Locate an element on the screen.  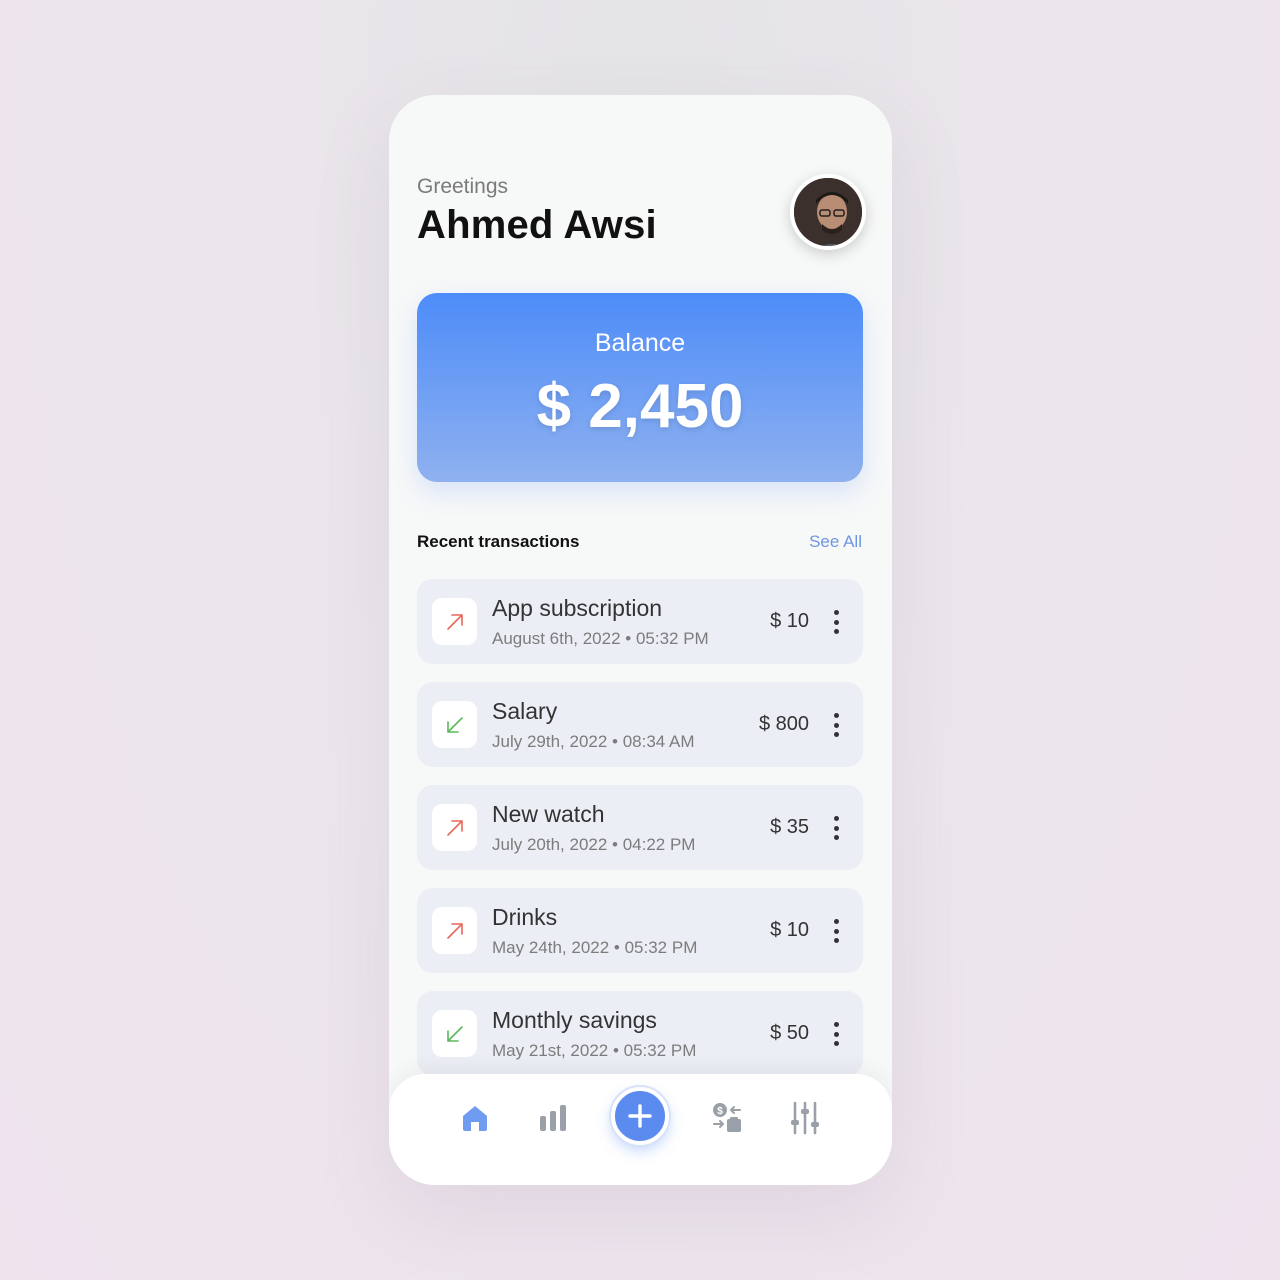
bottom-navigation: $ is located at coordinates (640, 1129).